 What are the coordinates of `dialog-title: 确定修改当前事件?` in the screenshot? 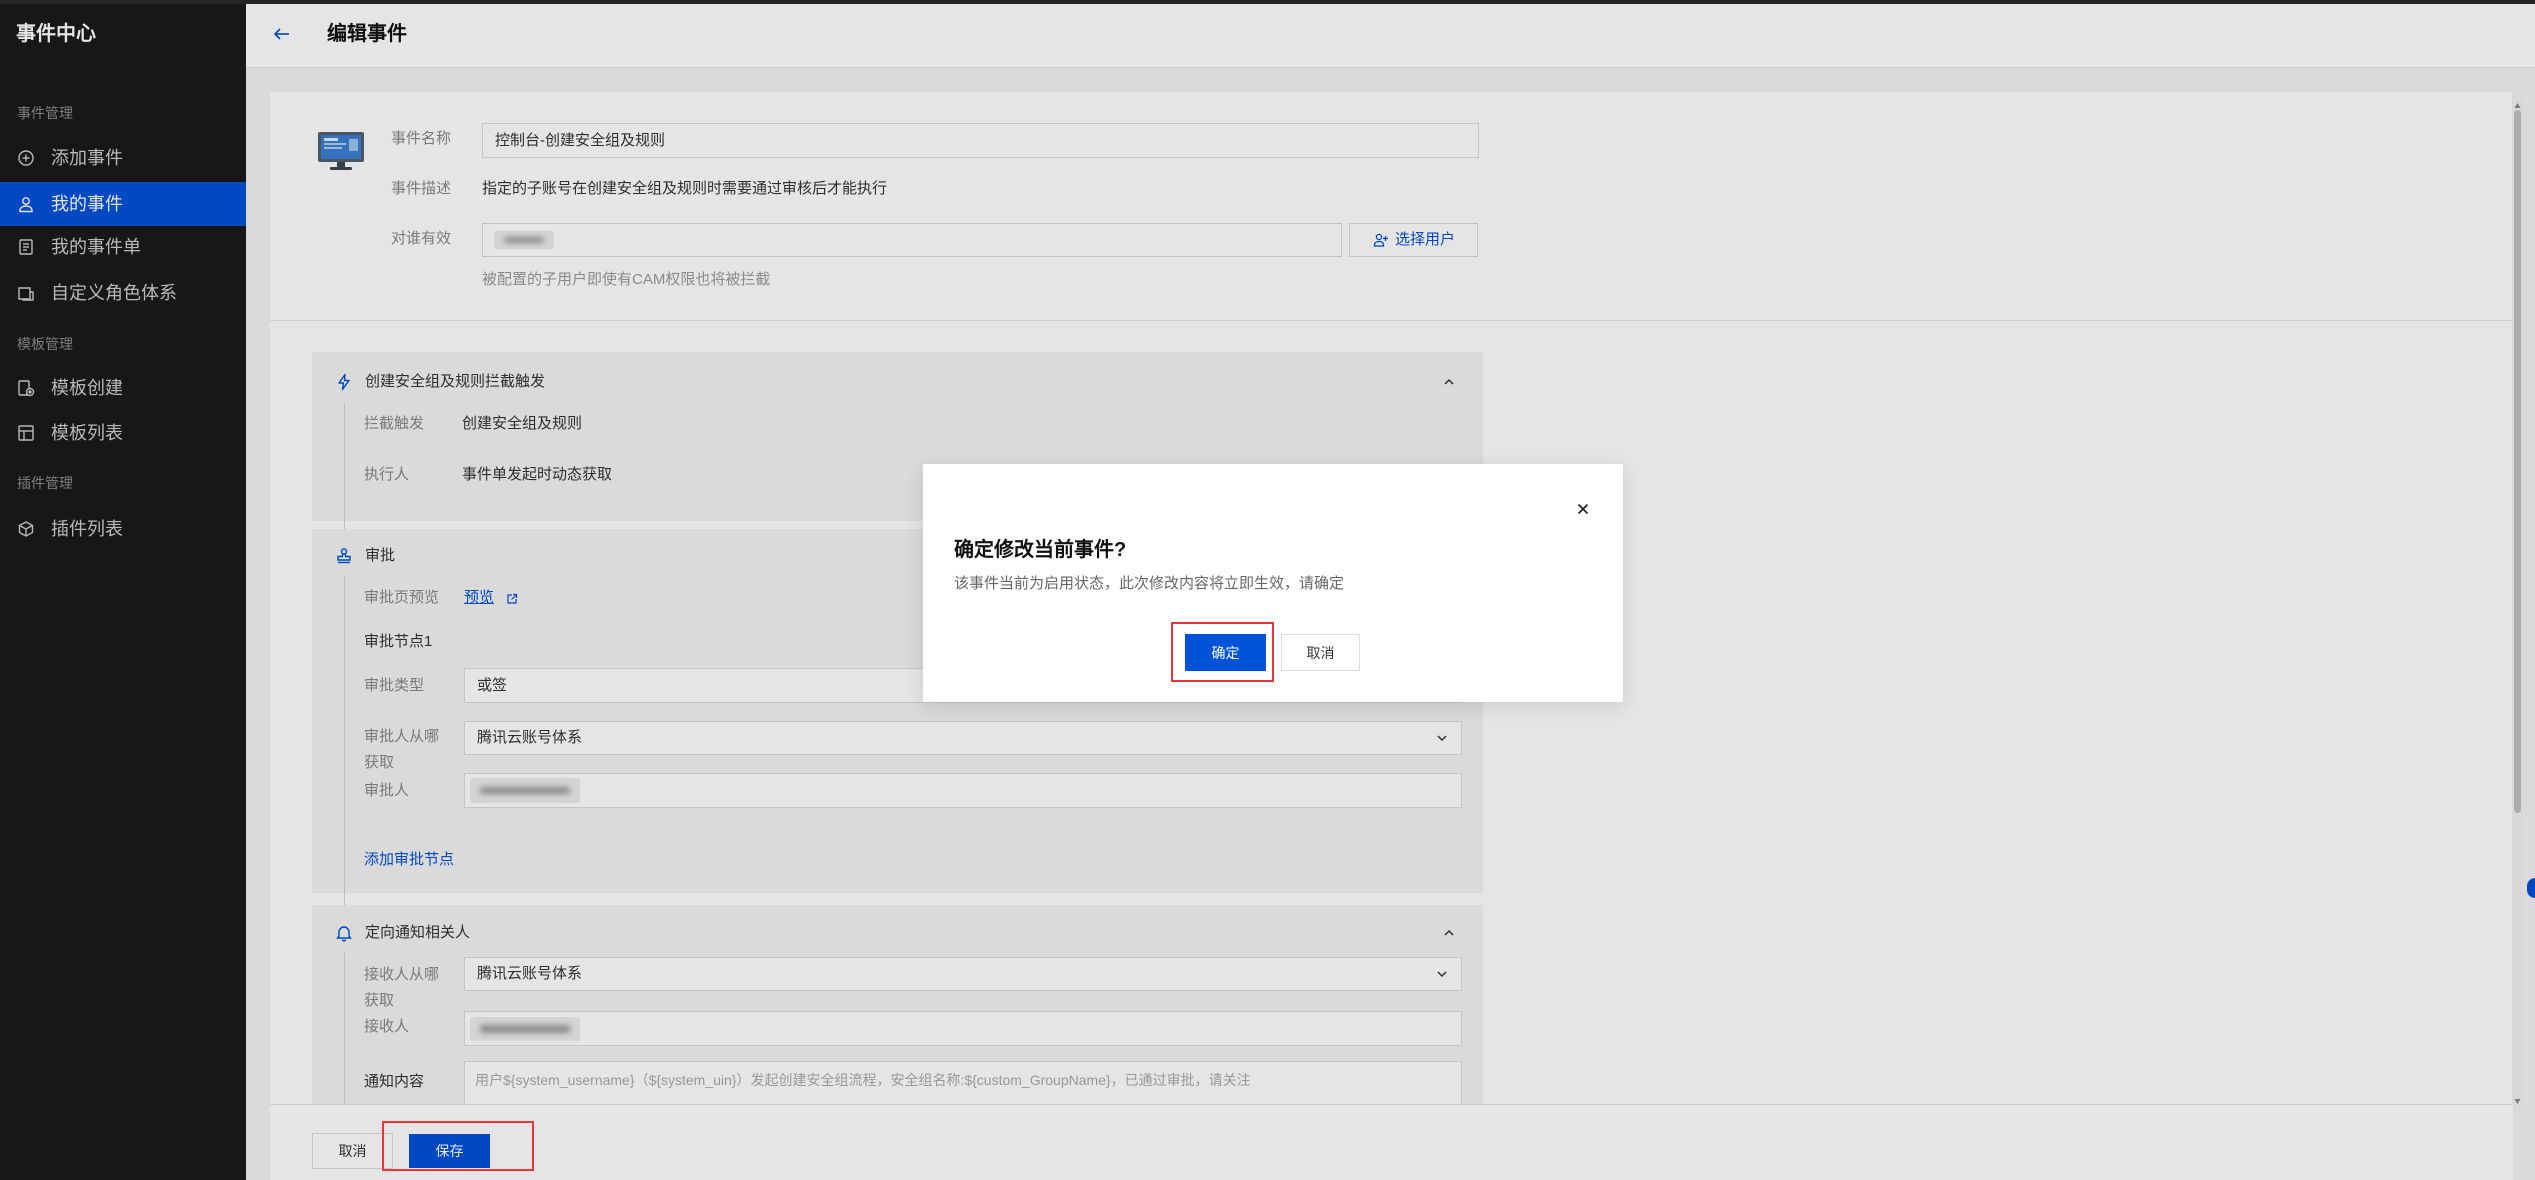 It's located at (1040, 550).